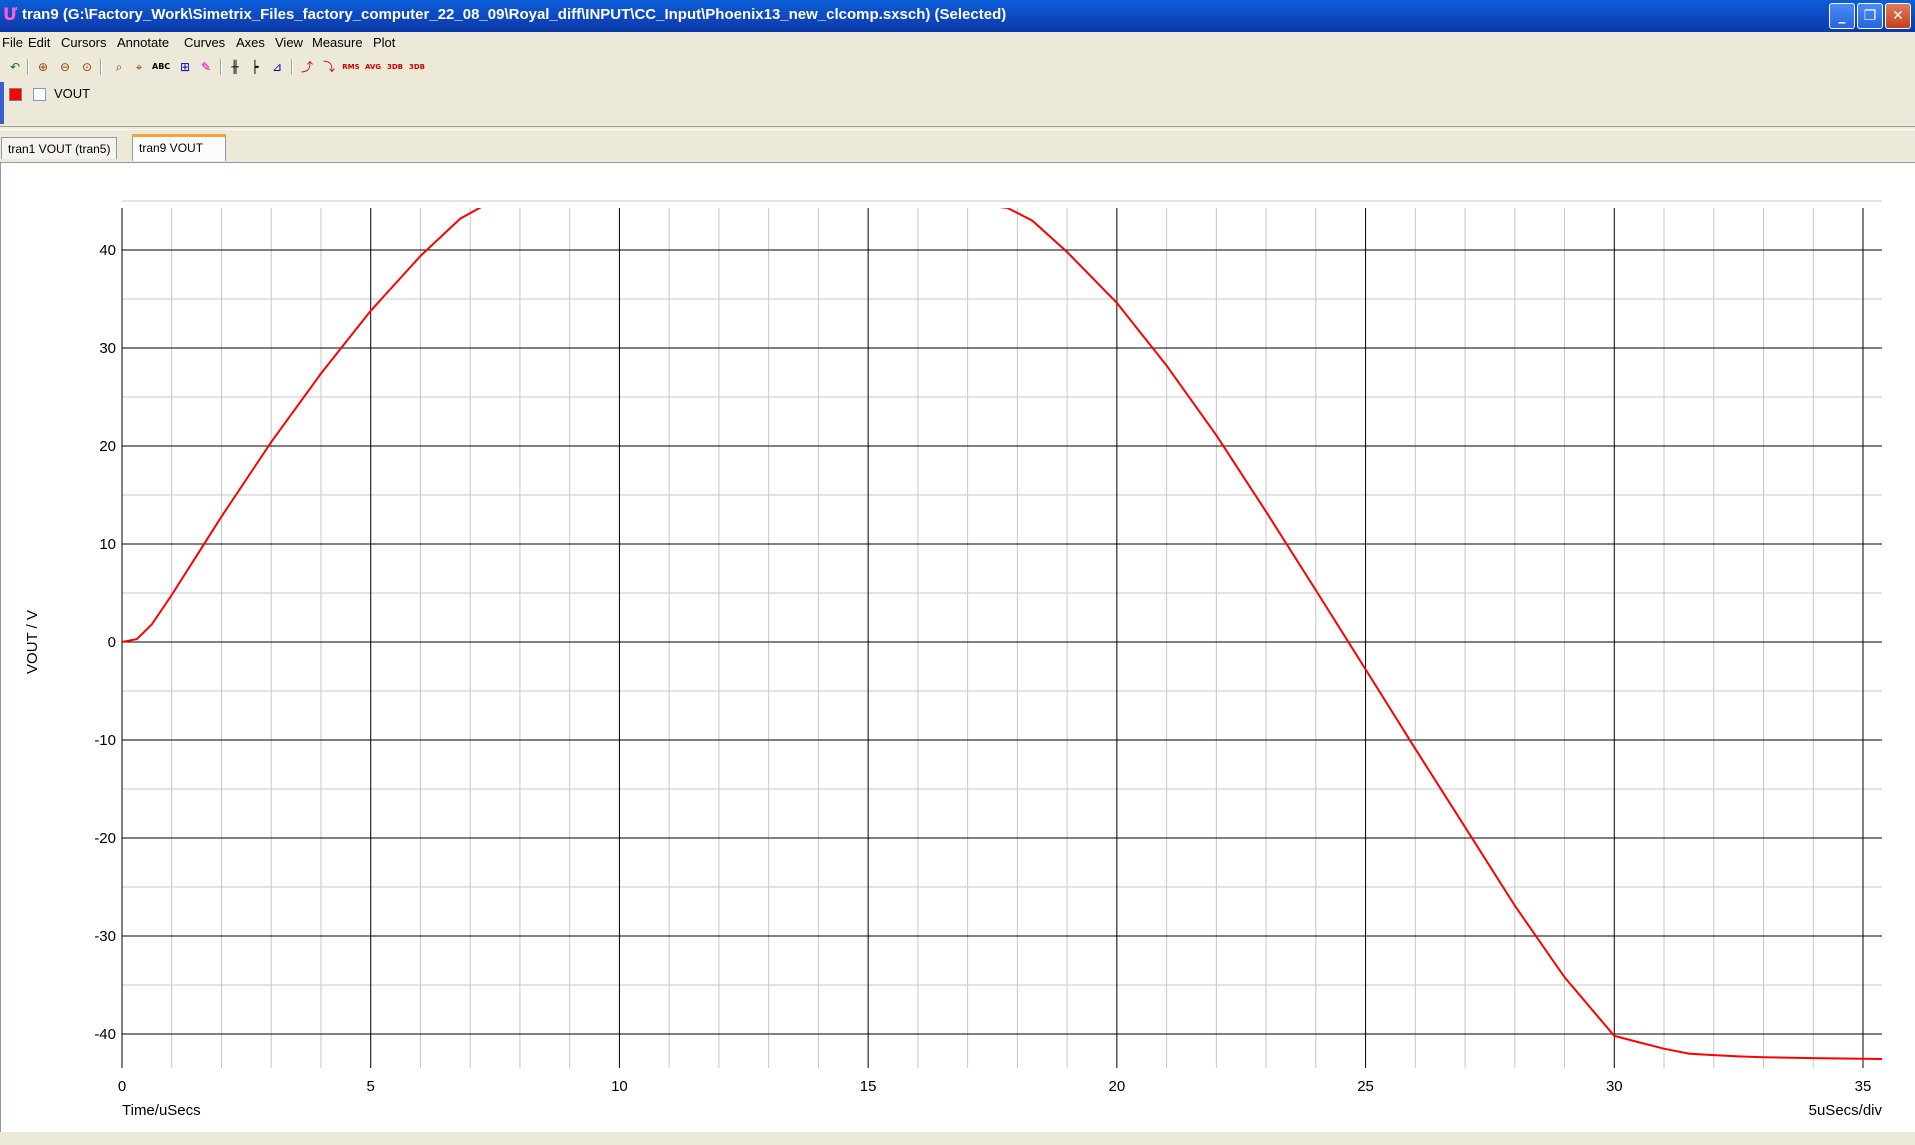  What do you see at coordinates (329, 67) in the screenshot?
I see `curve-fall-icon: ⤵` at bounding box center [329, 67].